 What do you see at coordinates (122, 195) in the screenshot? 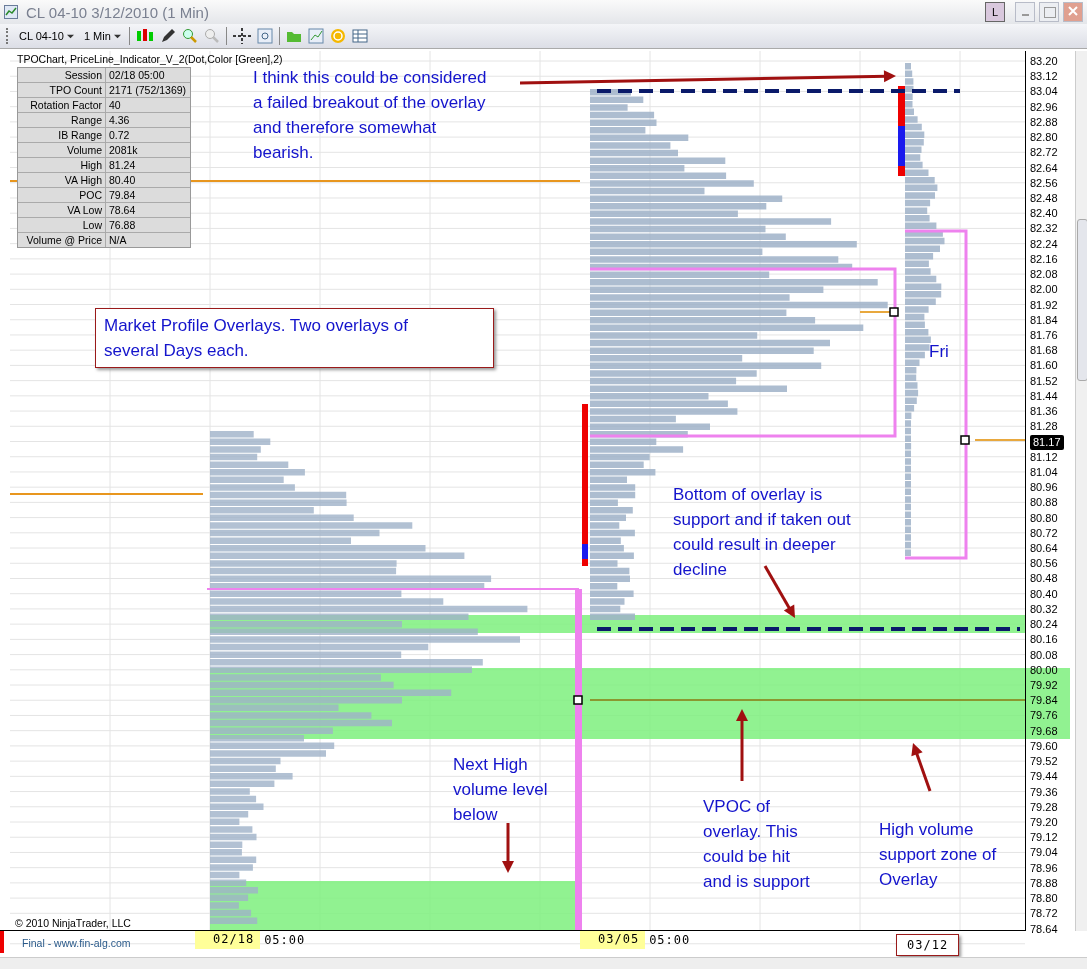
I see `table-cell-text: 79.84` at bounding box center [122, 195].